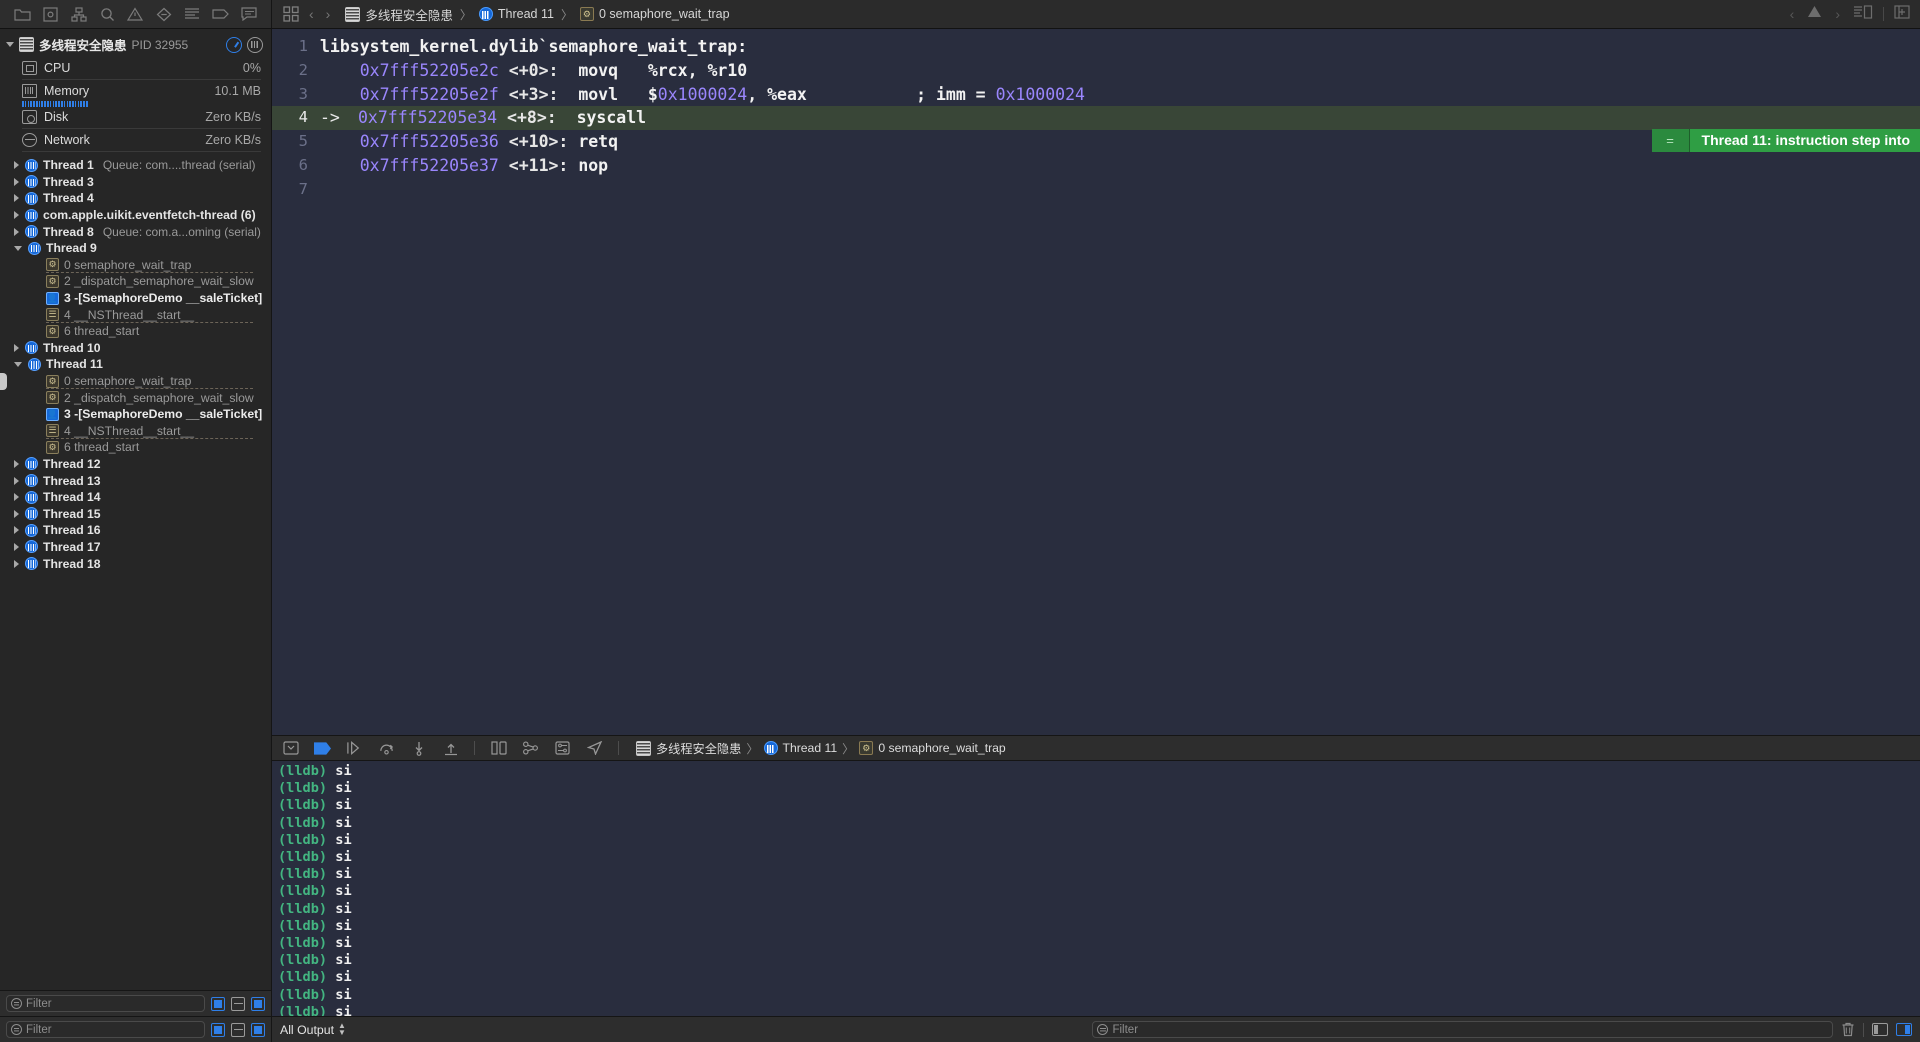 Image resolution: width=1920 pixels, height=1042 pixels. Describe the element at coordinates (1463, 1029) in the screenshot. I see `console-filter-field: Filter` at that location.